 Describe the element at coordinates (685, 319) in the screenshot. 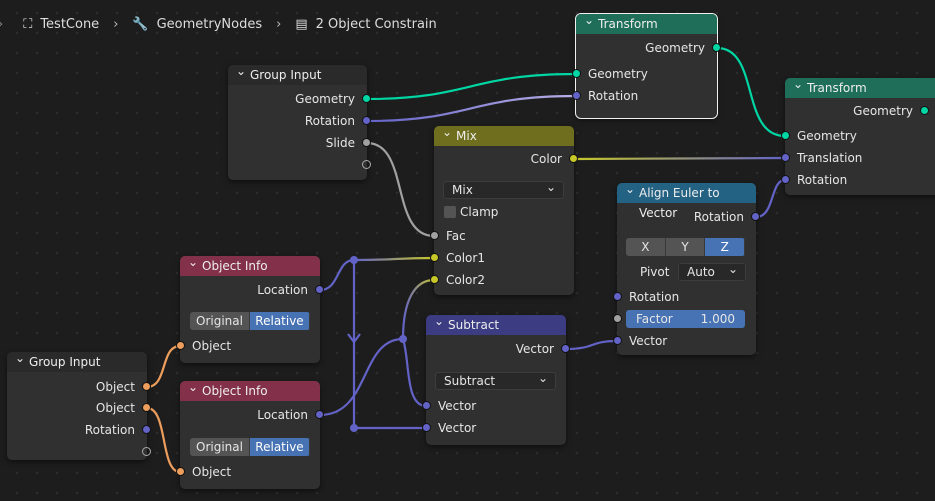

I see `factor-field: Factor 1.000` at that location.